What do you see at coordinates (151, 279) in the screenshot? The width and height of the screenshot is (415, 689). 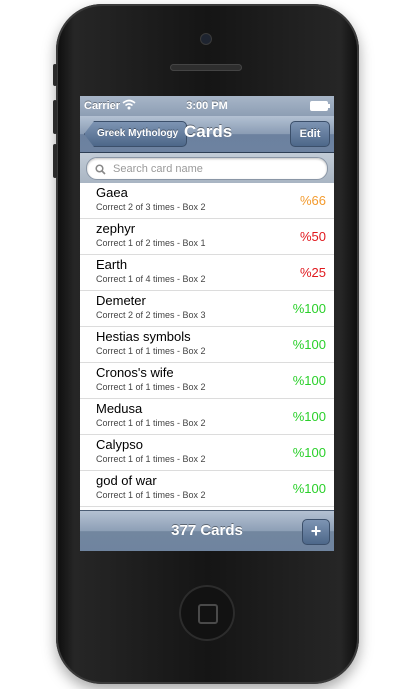 I see `card-detail: Correct 1 of 4 times - Box 2` at bounding box center [151, 279].